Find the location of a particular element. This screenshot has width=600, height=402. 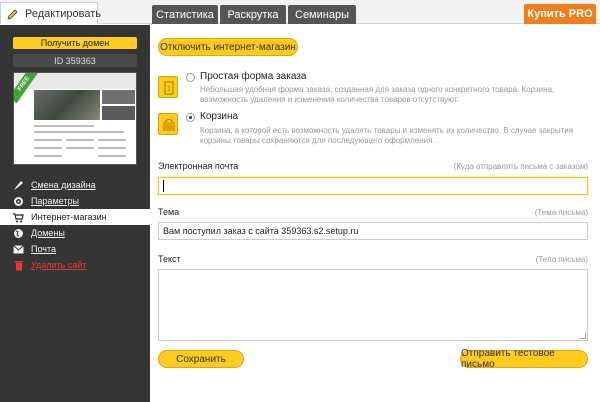

sidebar-item-shop: Интернет-магазин is located at coordinates (75, 217).